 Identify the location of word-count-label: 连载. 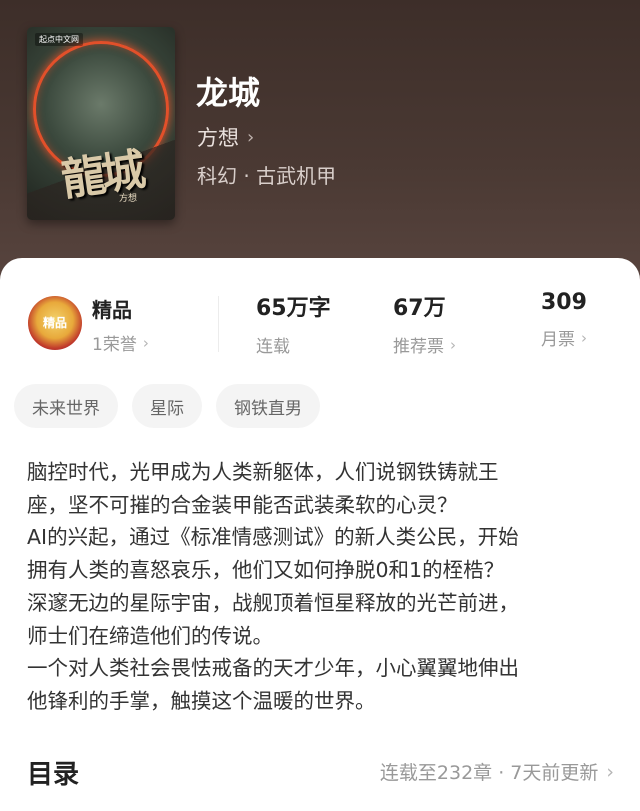
(273, 347).